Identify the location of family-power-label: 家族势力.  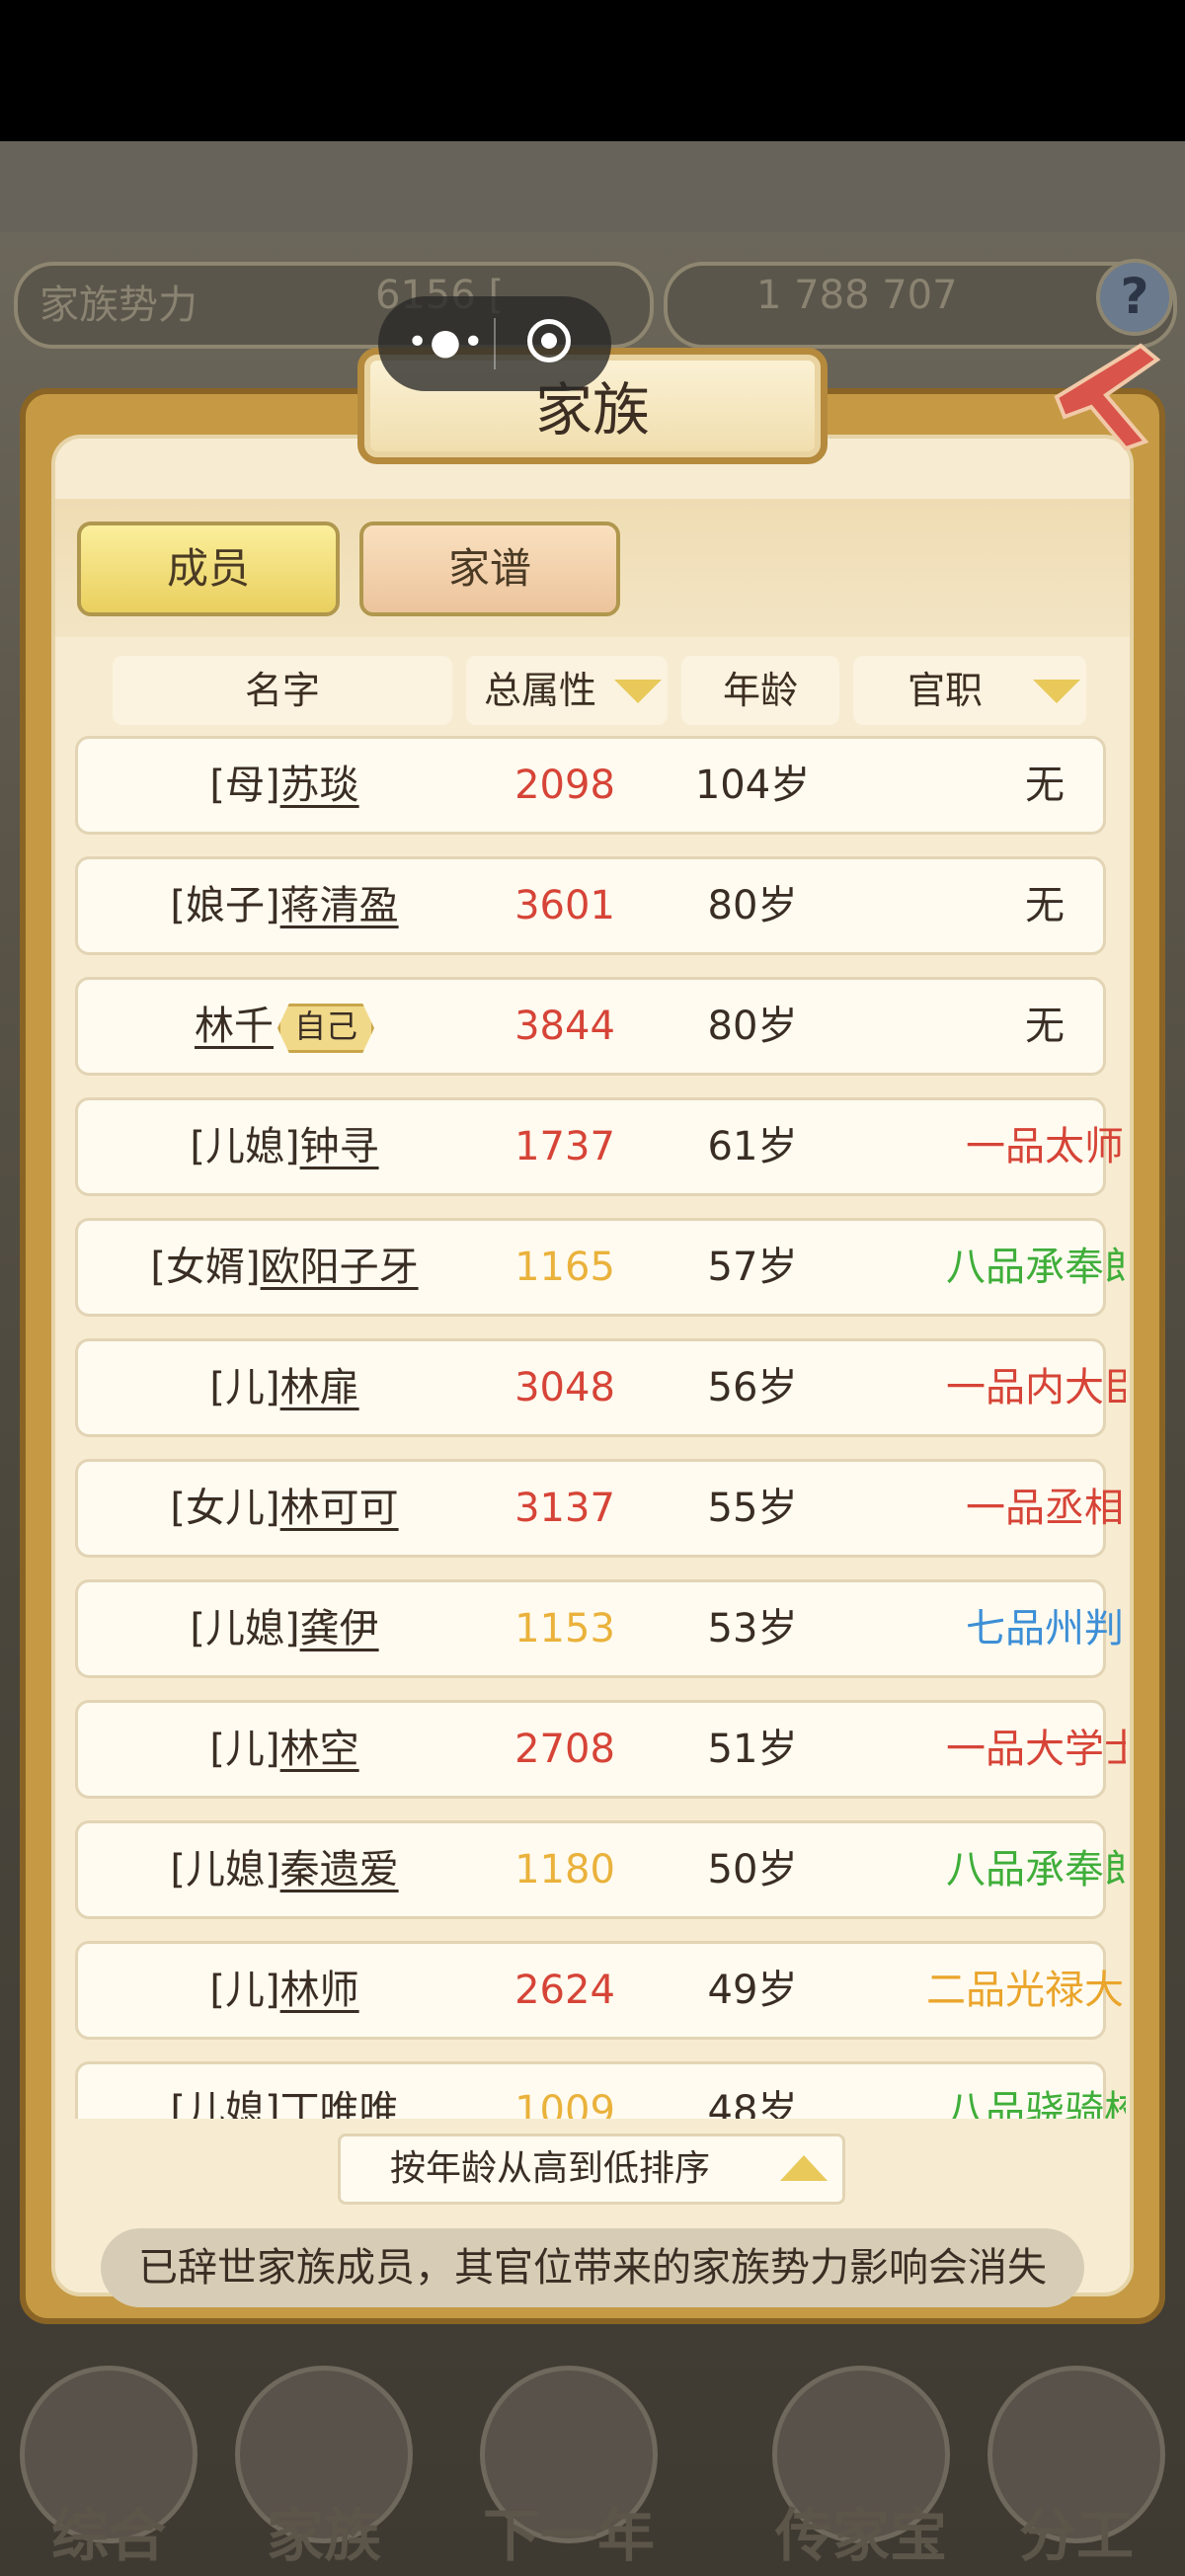
(119, 305).